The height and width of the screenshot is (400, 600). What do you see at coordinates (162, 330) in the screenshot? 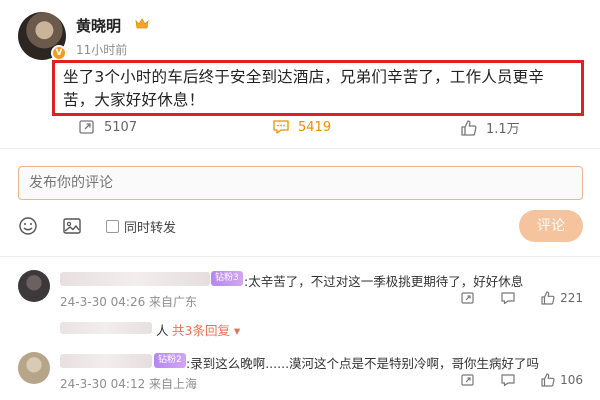
I see `reply-suffix: 人` at bounding box center [162, 330].